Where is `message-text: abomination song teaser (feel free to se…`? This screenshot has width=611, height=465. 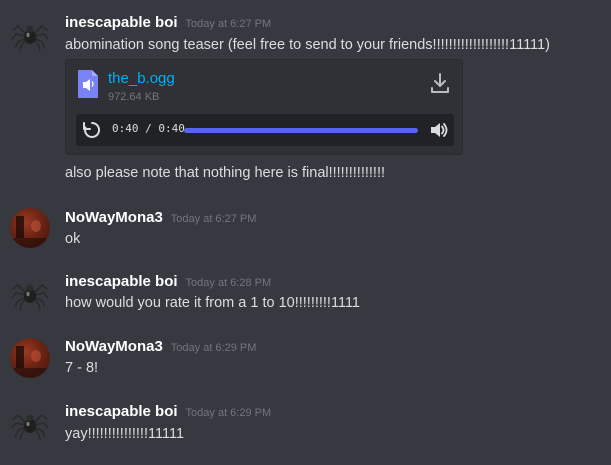 message-text: abomination song teaser (feel free to se… is located at coordinates (307, 45).